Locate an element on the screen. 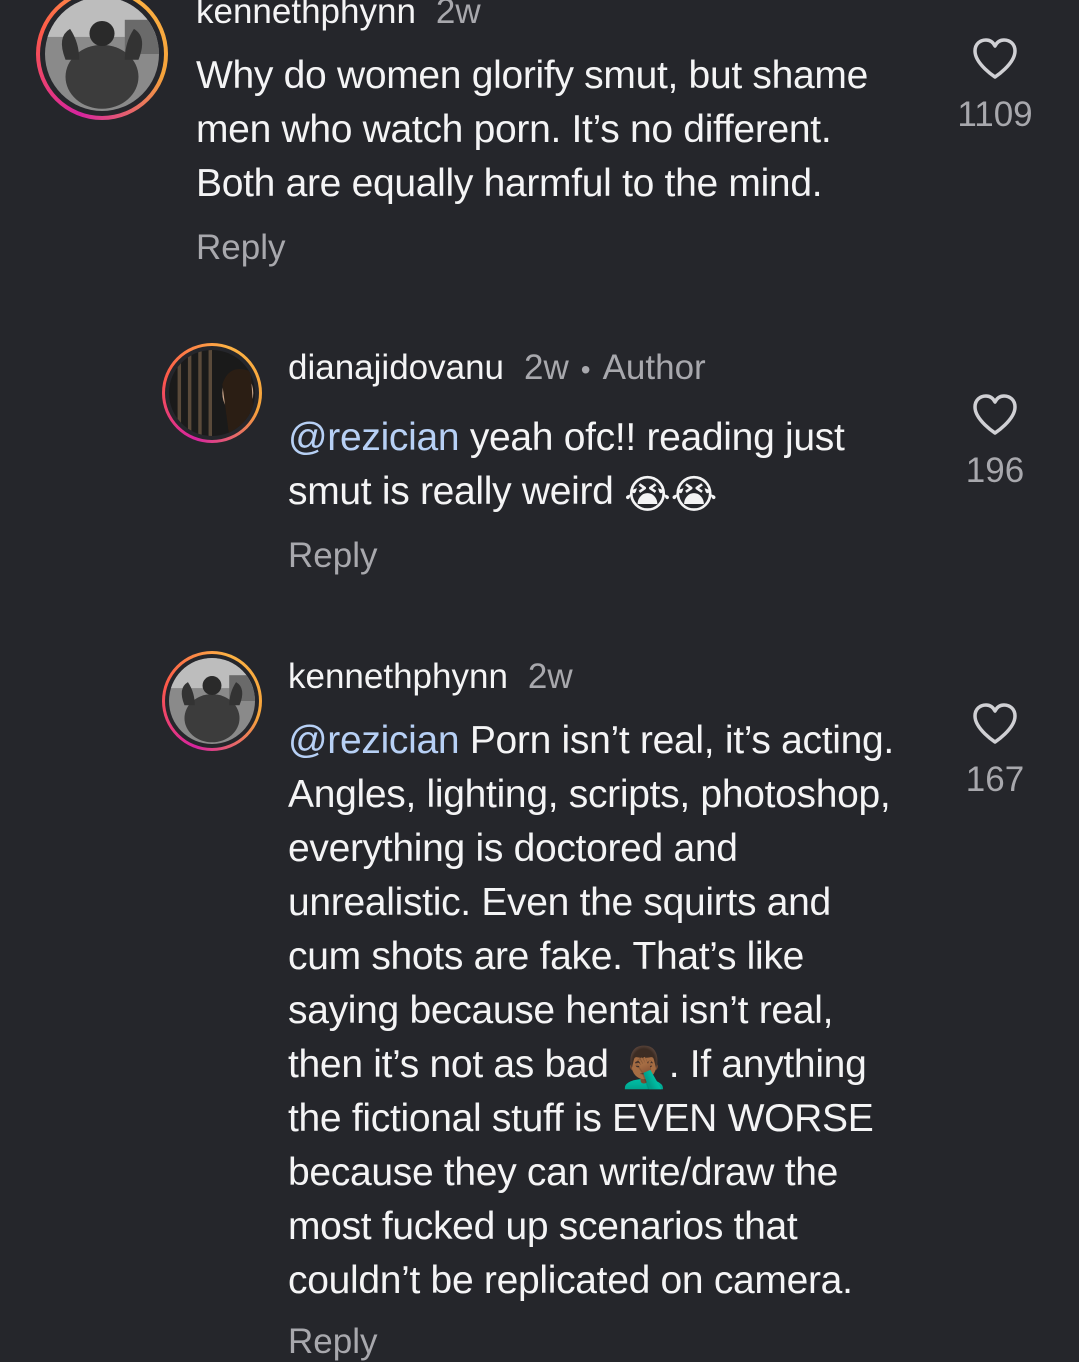  comment-text-line: the fictional stuff is EVEN WORSE is located at coordinates (581, 1118).